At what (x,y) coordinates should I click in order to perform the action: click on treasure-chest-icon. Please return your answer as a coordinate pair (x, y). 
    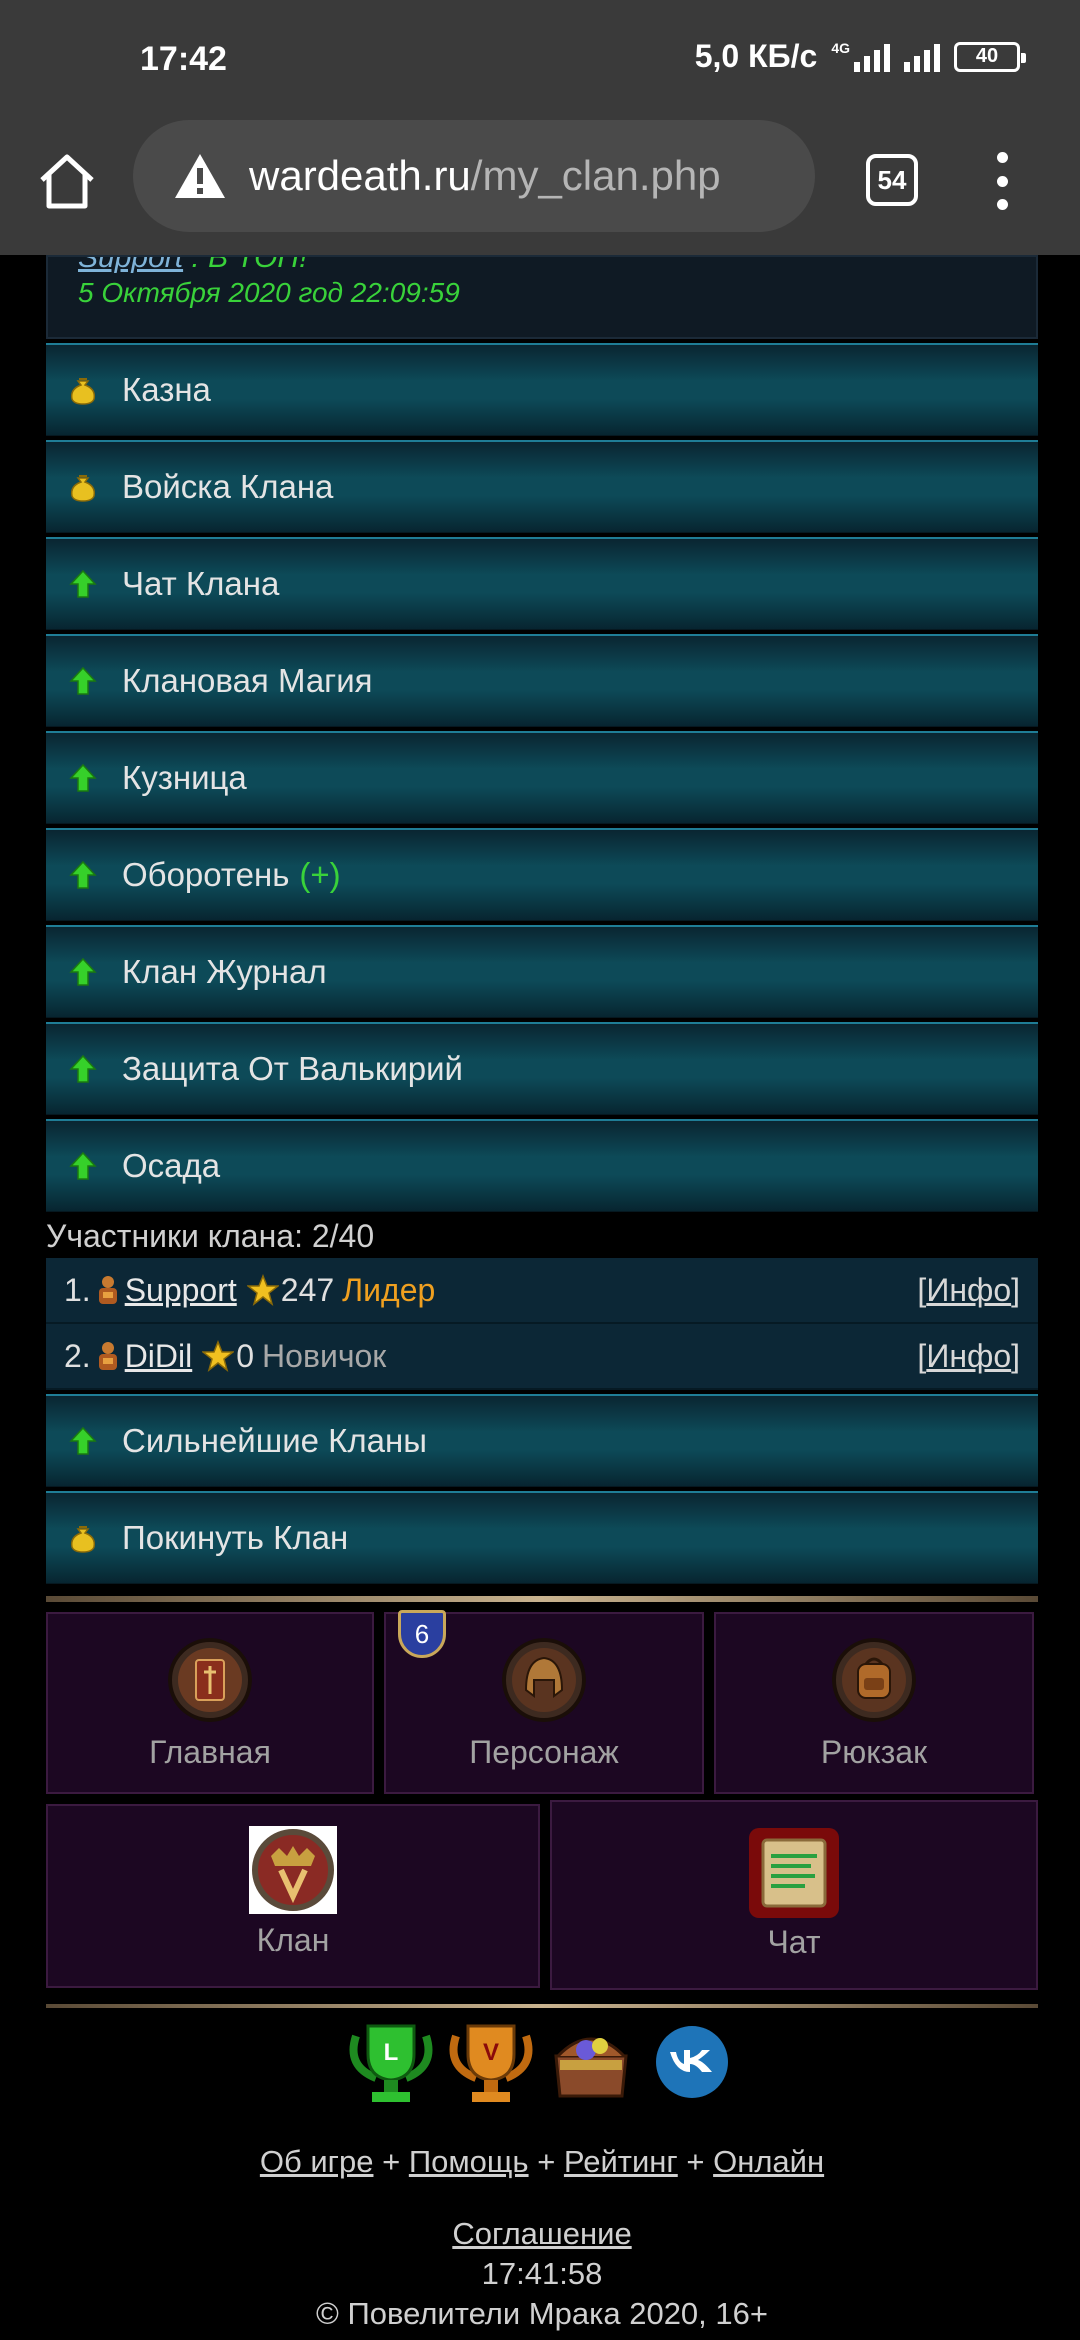
    Looking at the image, I should click on (591, 2062).